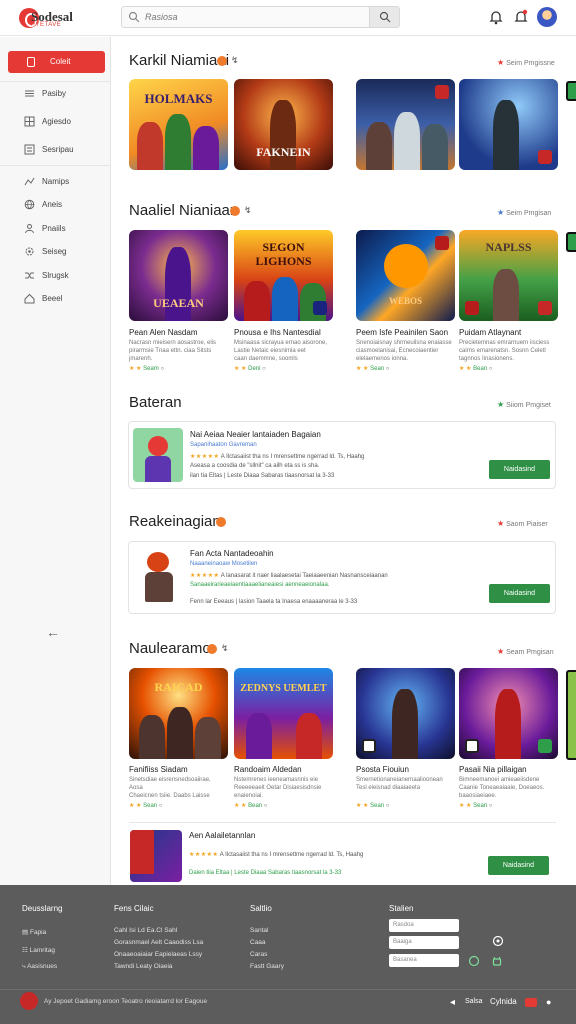 This screenshot has height=1024, width=576. I want to click on tile-title: UEAEAN, so click(178, 303).